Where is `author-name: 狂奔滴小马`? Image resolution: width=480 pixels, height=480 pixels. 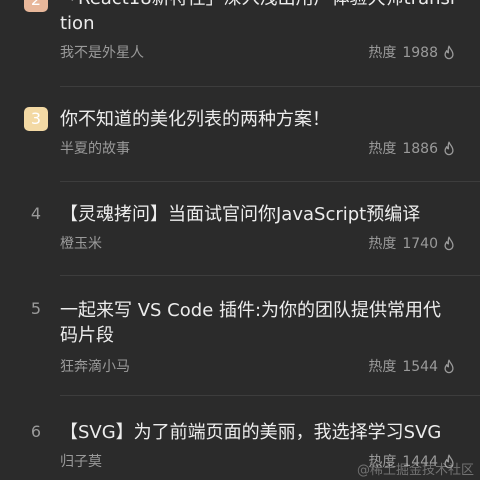 author-name: 狂奔滴小马 is located at coordinates (95, 367).